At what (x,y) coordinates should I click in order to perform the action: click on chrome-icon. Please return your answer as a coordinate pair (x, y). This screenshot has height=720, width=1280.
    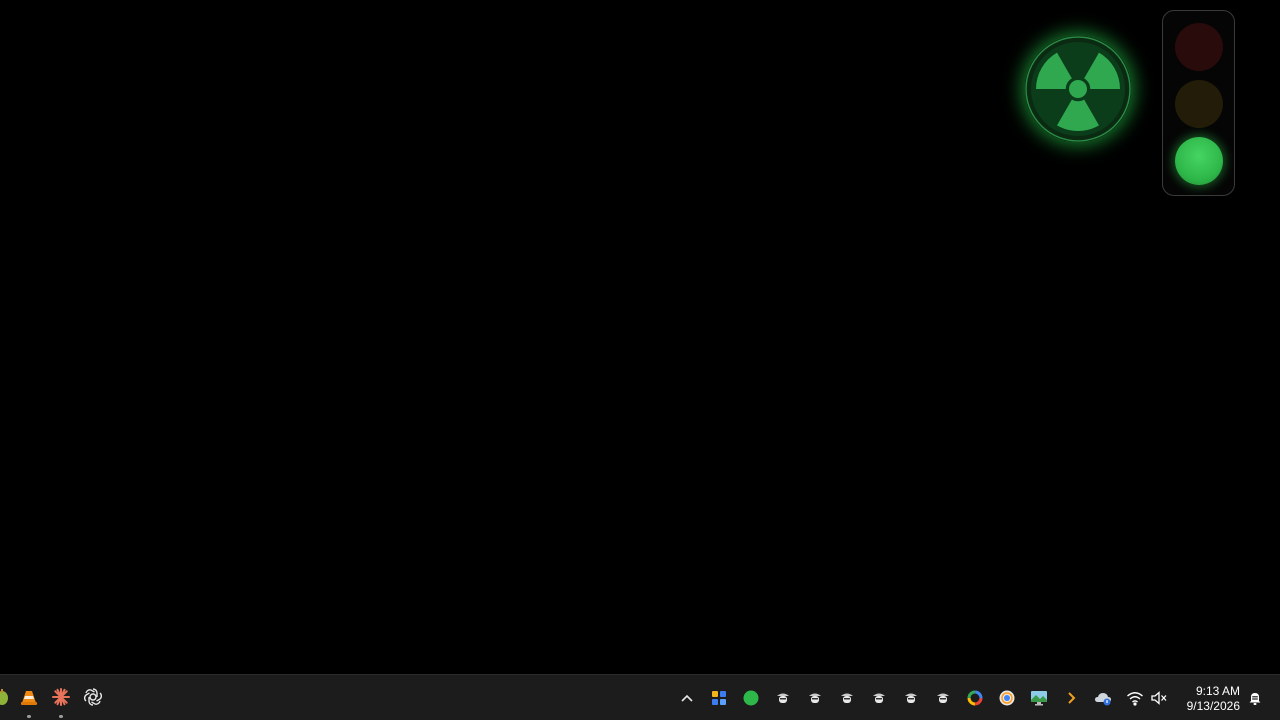
    Looking at the image, I should click on (1007, 698).